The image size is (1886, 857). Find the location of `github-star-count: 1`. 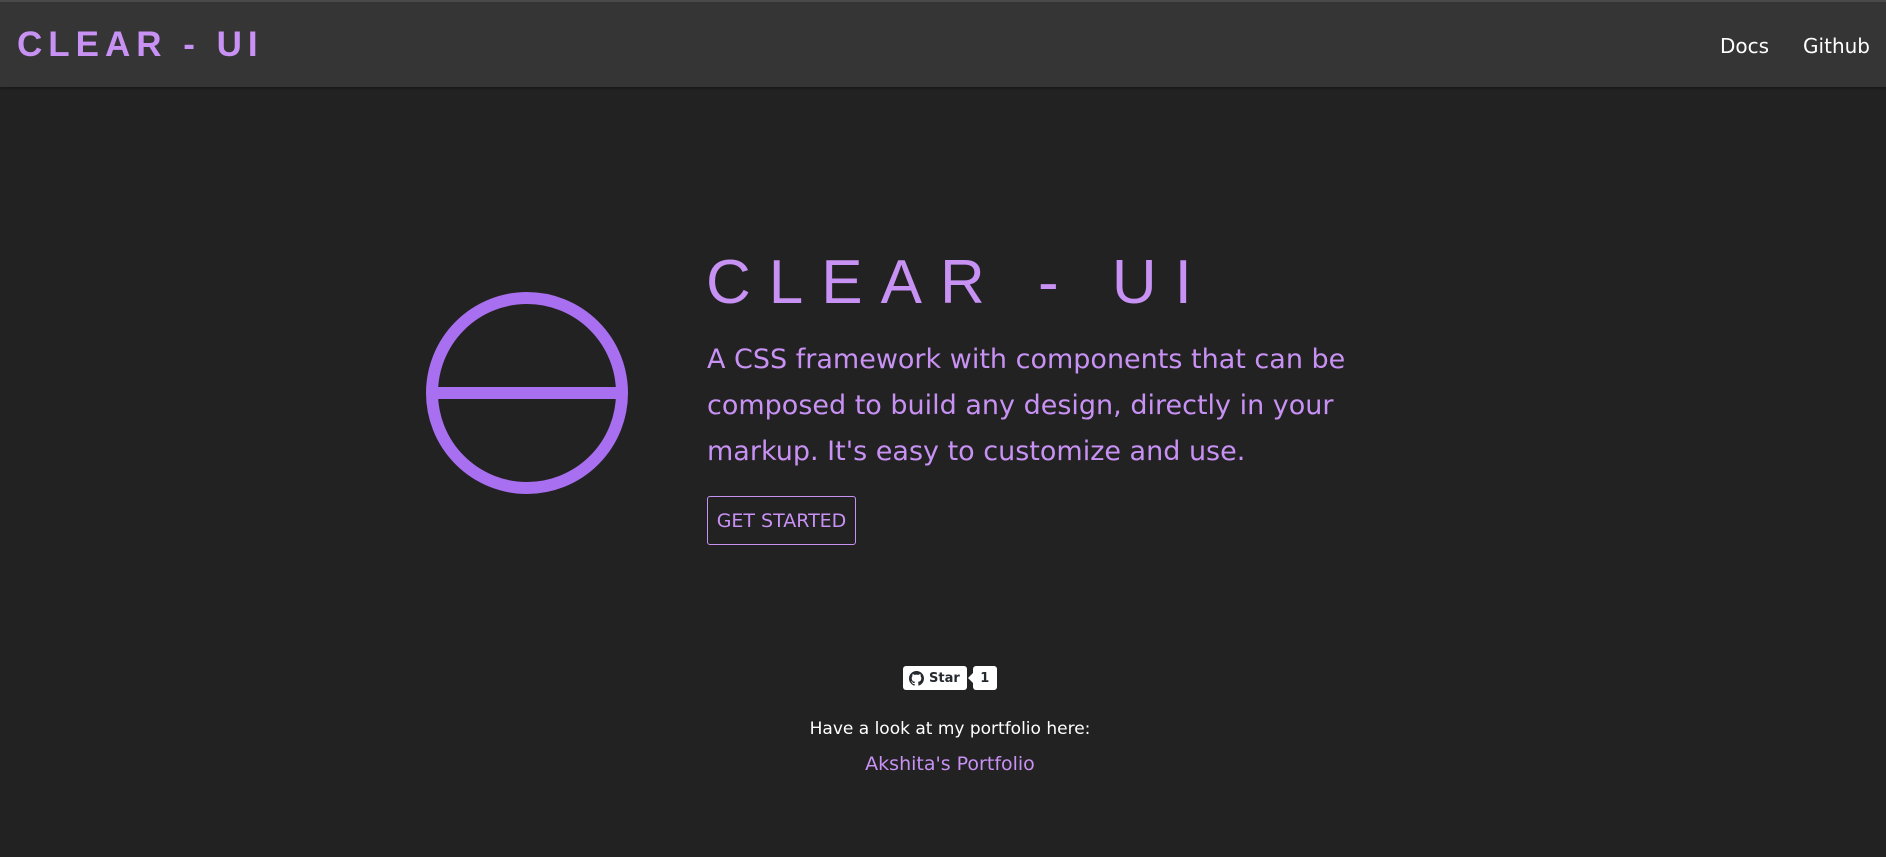

github-star-count: 1 is located at coordinates (982, 678).